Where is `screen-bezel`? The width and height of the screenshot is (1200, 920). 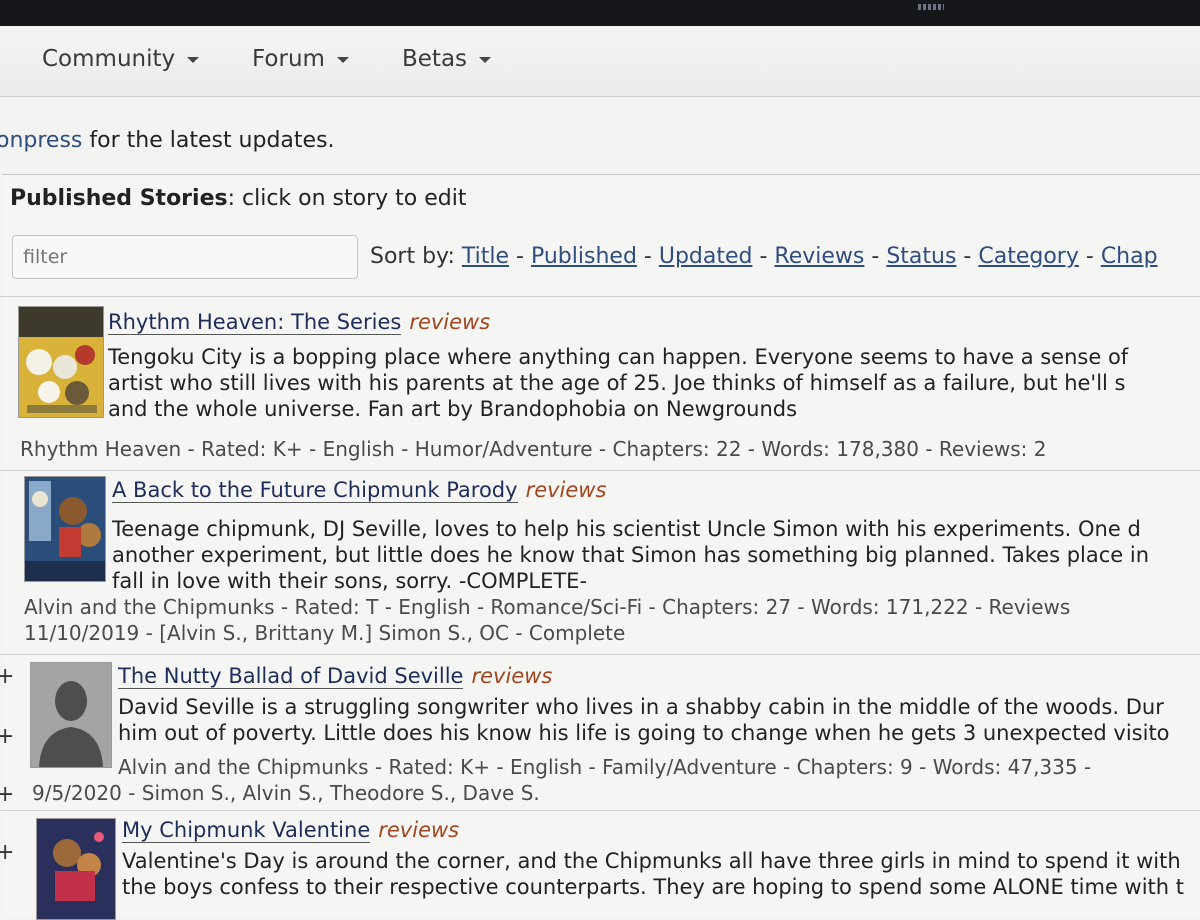
screen-bezel is located at coordinates (600, 13).